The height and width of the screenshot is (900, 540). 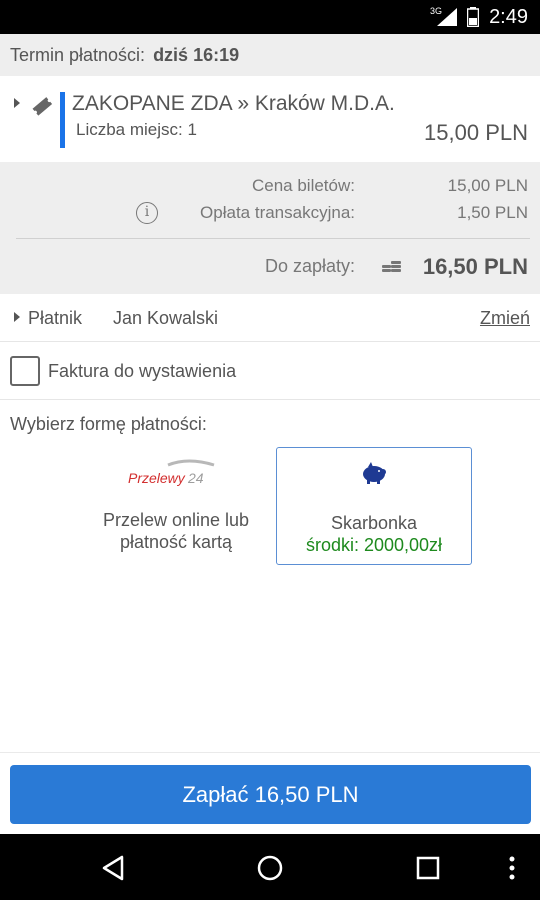 What do you see at coordinates (447, 17) in the screenshot?
I see `signal-icon` at bounding box center [447, 17].